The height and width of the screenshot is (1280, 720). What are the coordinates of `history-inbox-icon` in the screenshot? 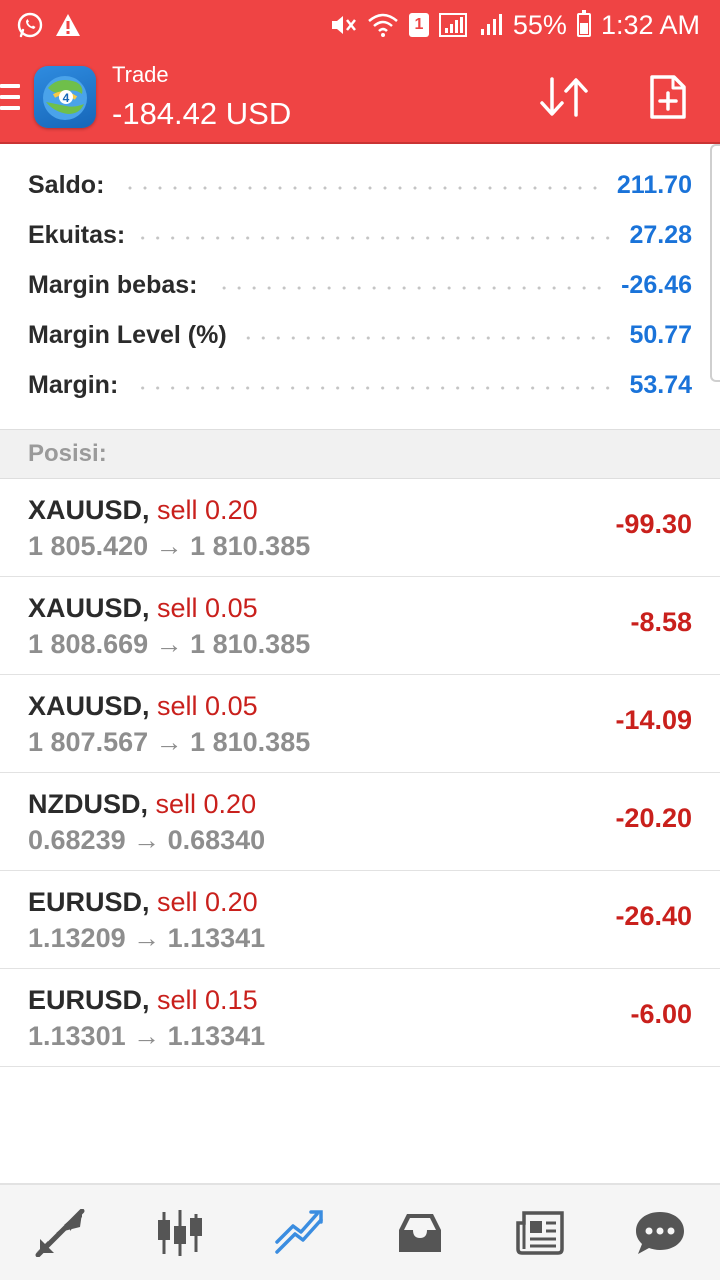 It's located at (420, 1232).